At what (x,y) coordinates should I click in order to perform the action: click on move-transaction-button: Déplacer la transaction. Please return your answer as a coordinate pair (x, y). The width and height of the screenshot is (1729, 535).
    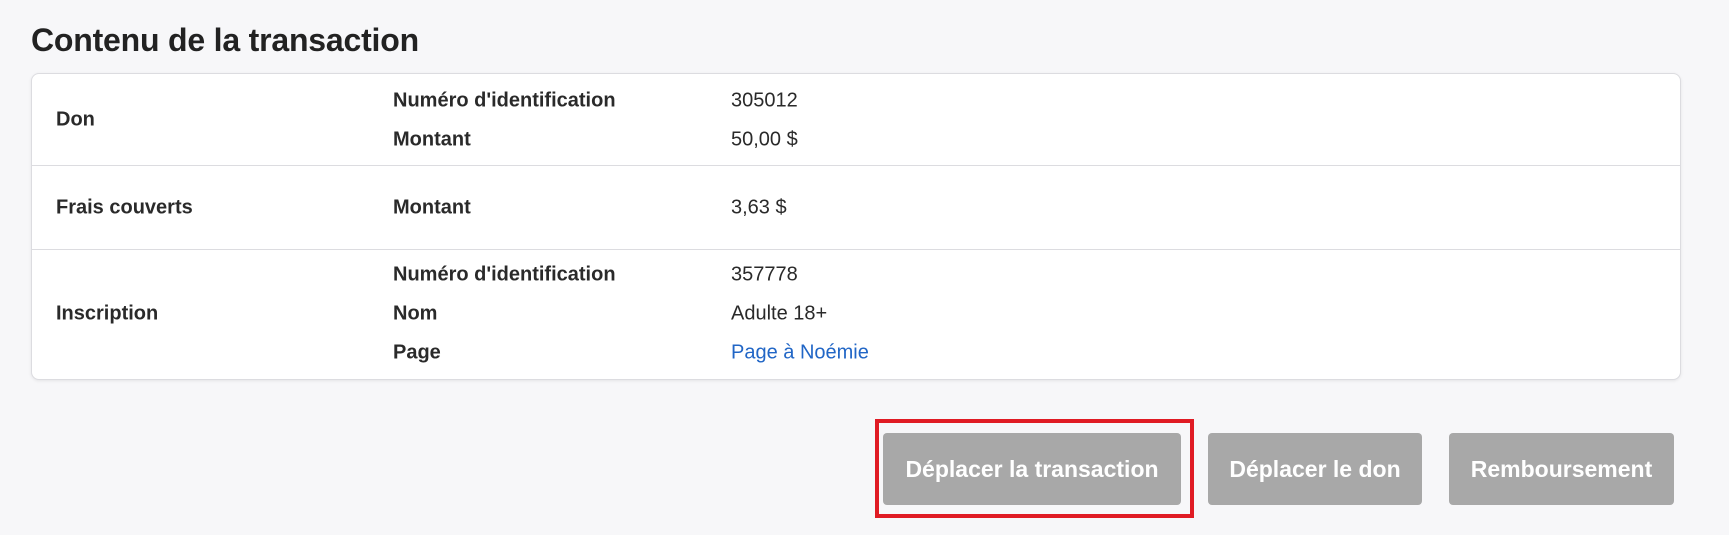
    Looking at the image, I should click on (1032, 469).